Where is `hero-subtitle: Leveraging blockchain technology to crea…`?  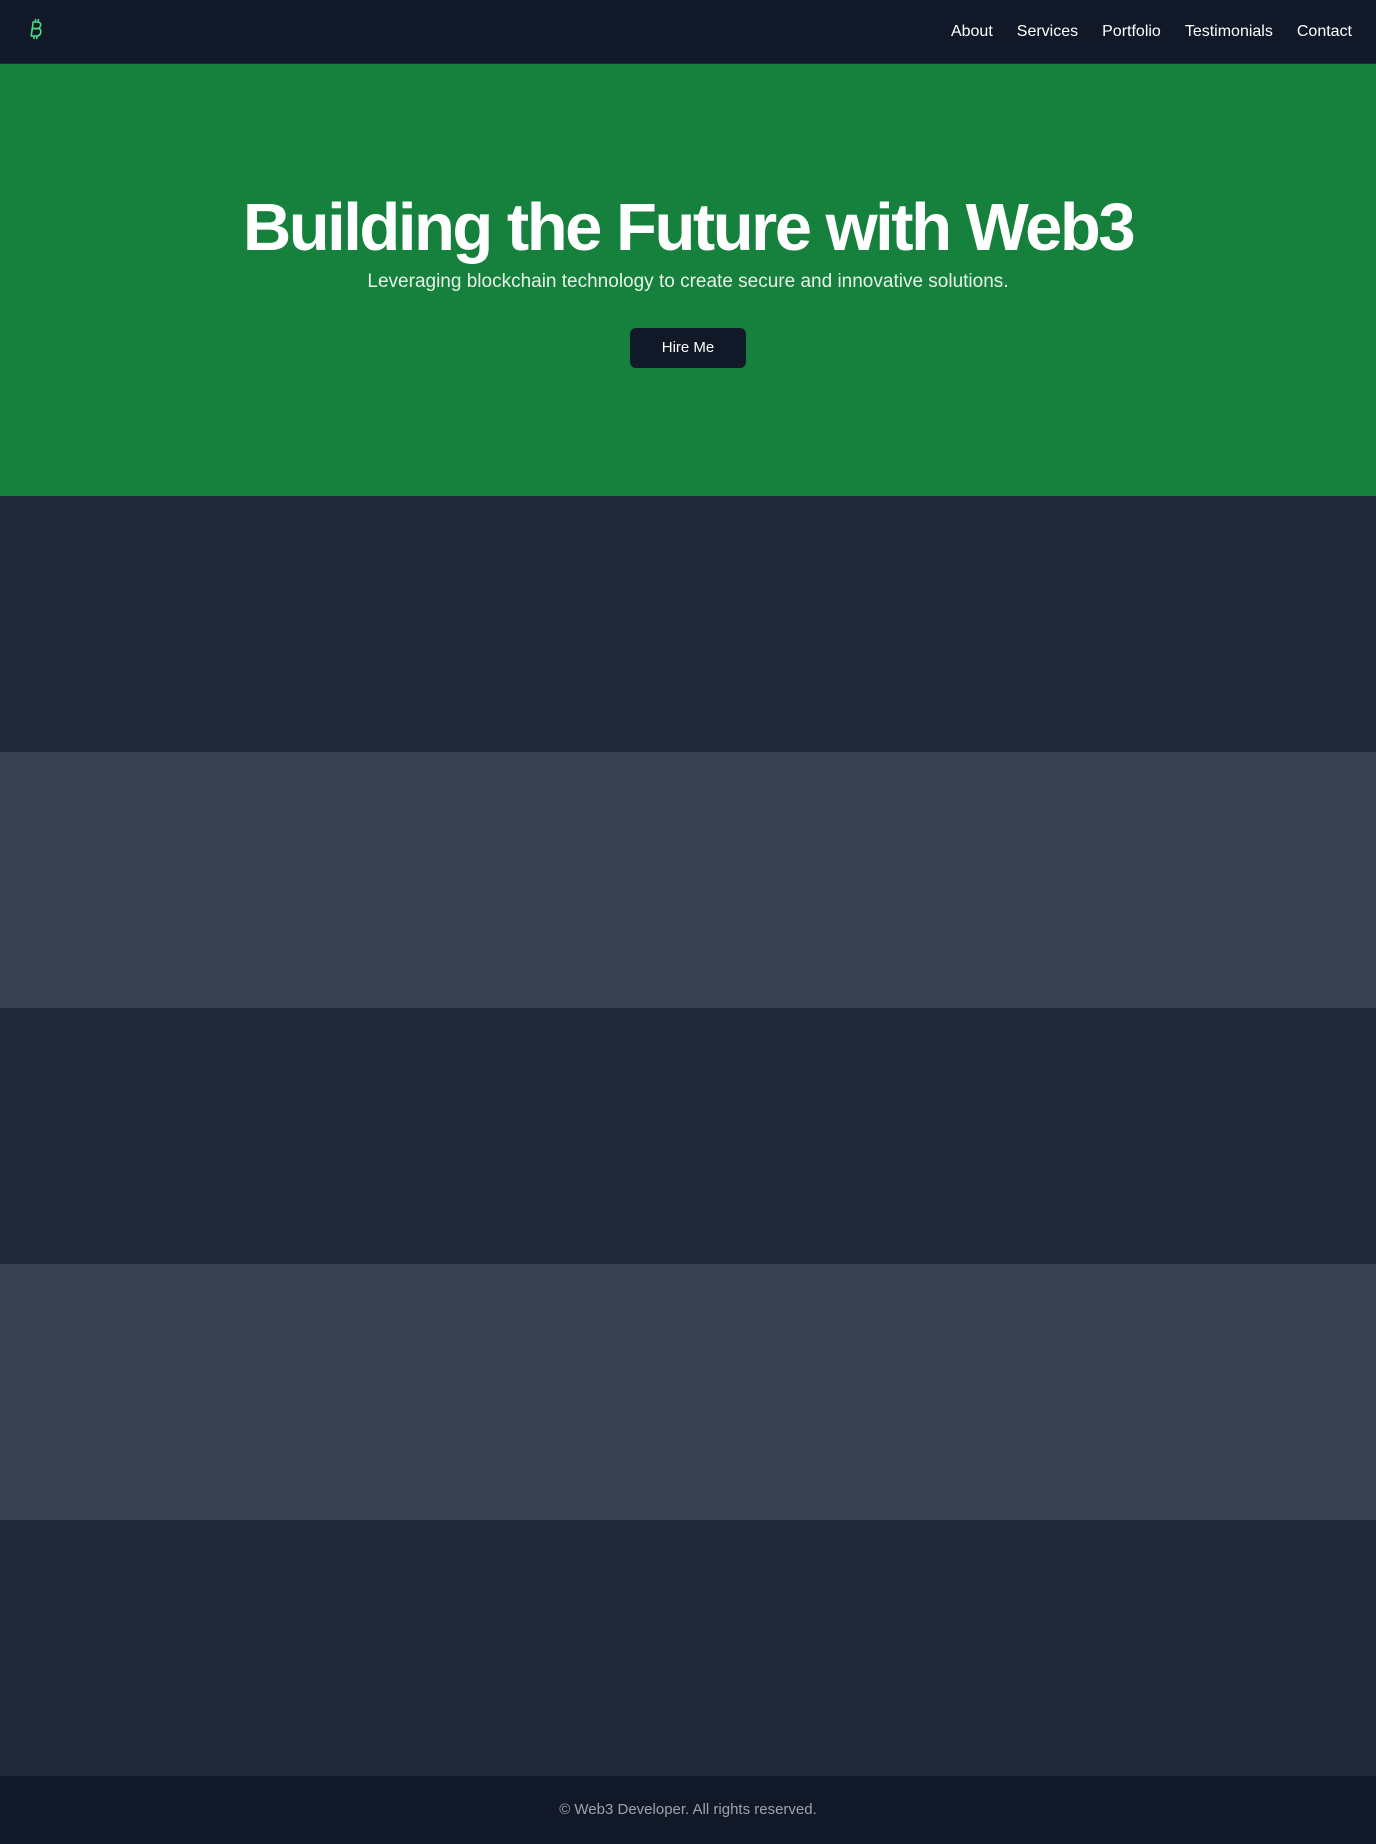
hero-subtitle: Leveraging blockchain technology to crea… is located at coordinates (688, 281).